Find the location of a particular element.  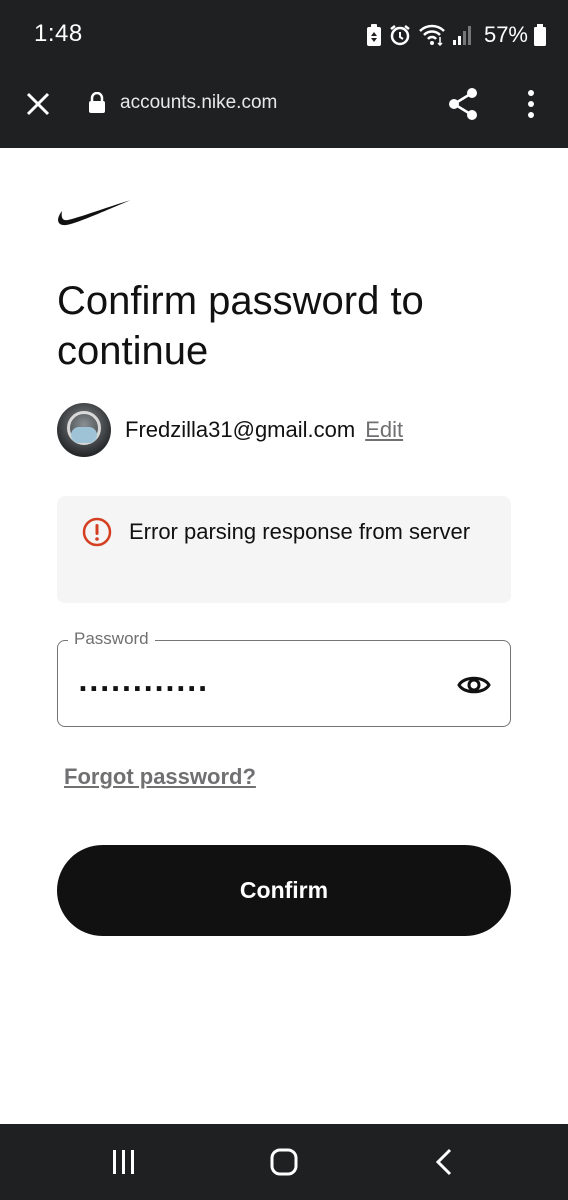

battery-percent: 57% is located at coordinates (505, 34).